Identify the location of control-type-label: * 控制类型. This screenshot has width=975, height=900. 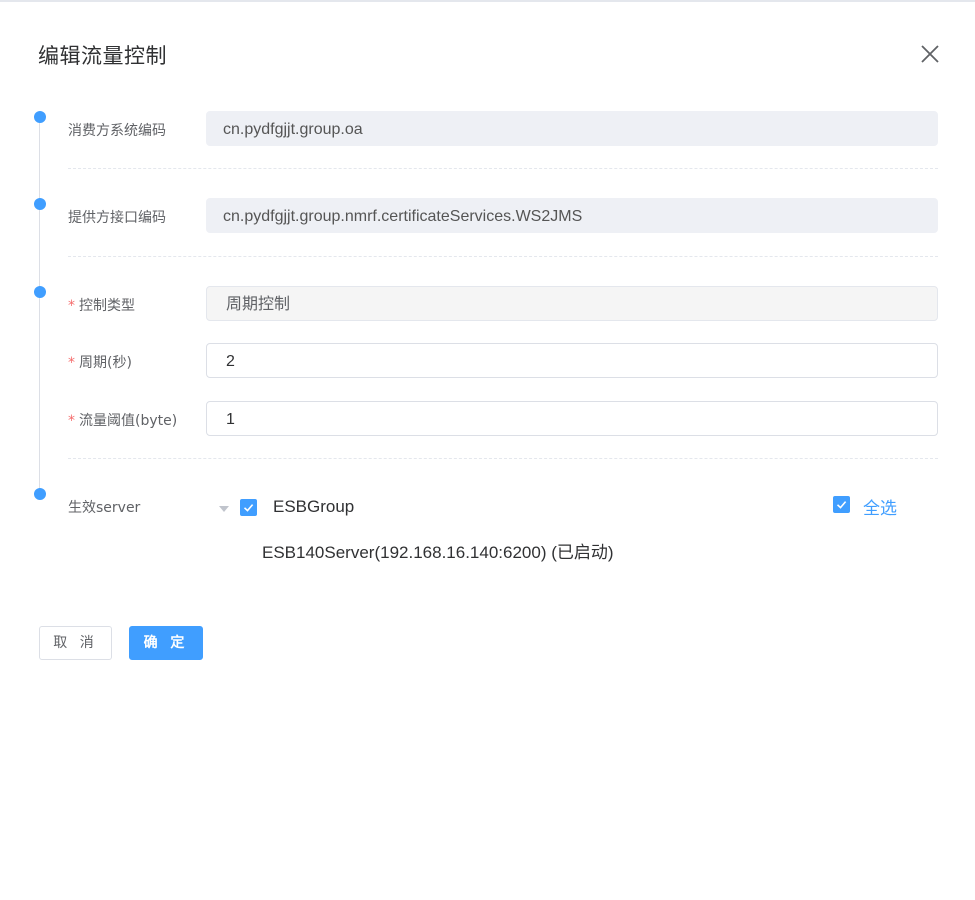
(101, 305).